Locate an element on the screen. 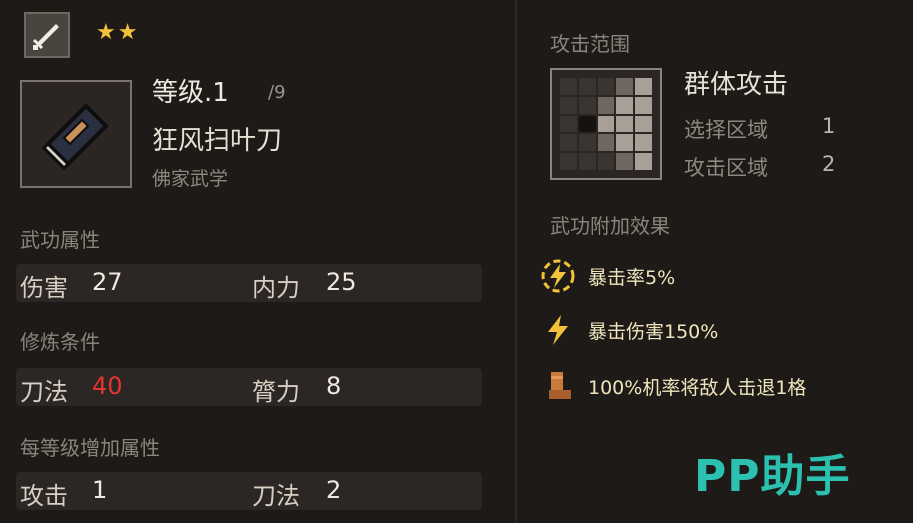 Image resolution: width=913 pixels, height=523 pixels. skill-school: 佛家武学 is located at coordinates (190, 179).